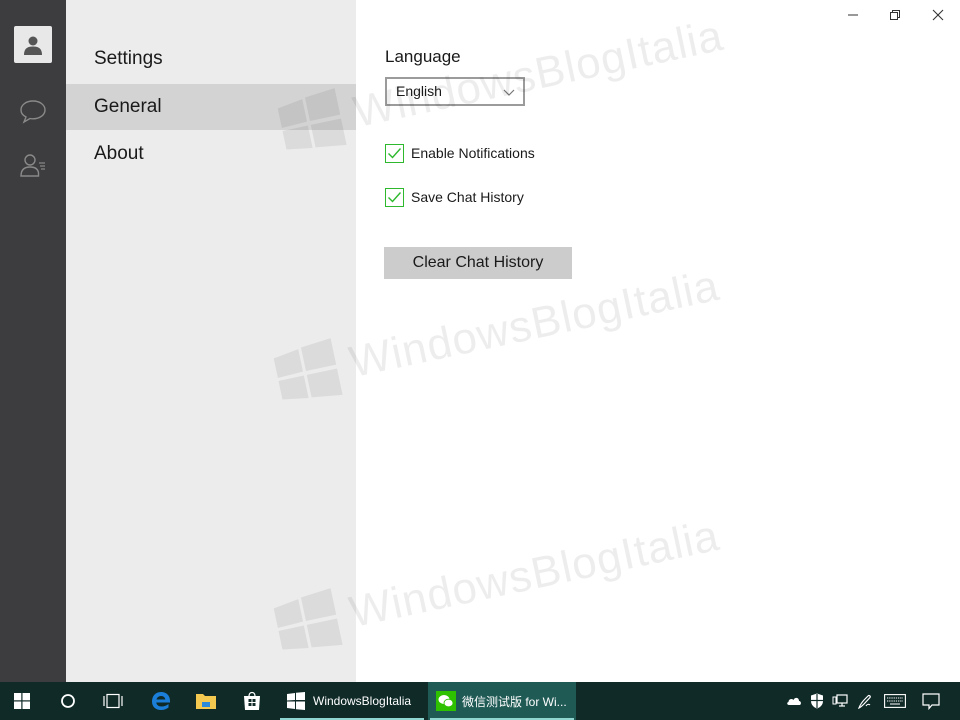  I want to click on action-center-tray, so click(931, 701).